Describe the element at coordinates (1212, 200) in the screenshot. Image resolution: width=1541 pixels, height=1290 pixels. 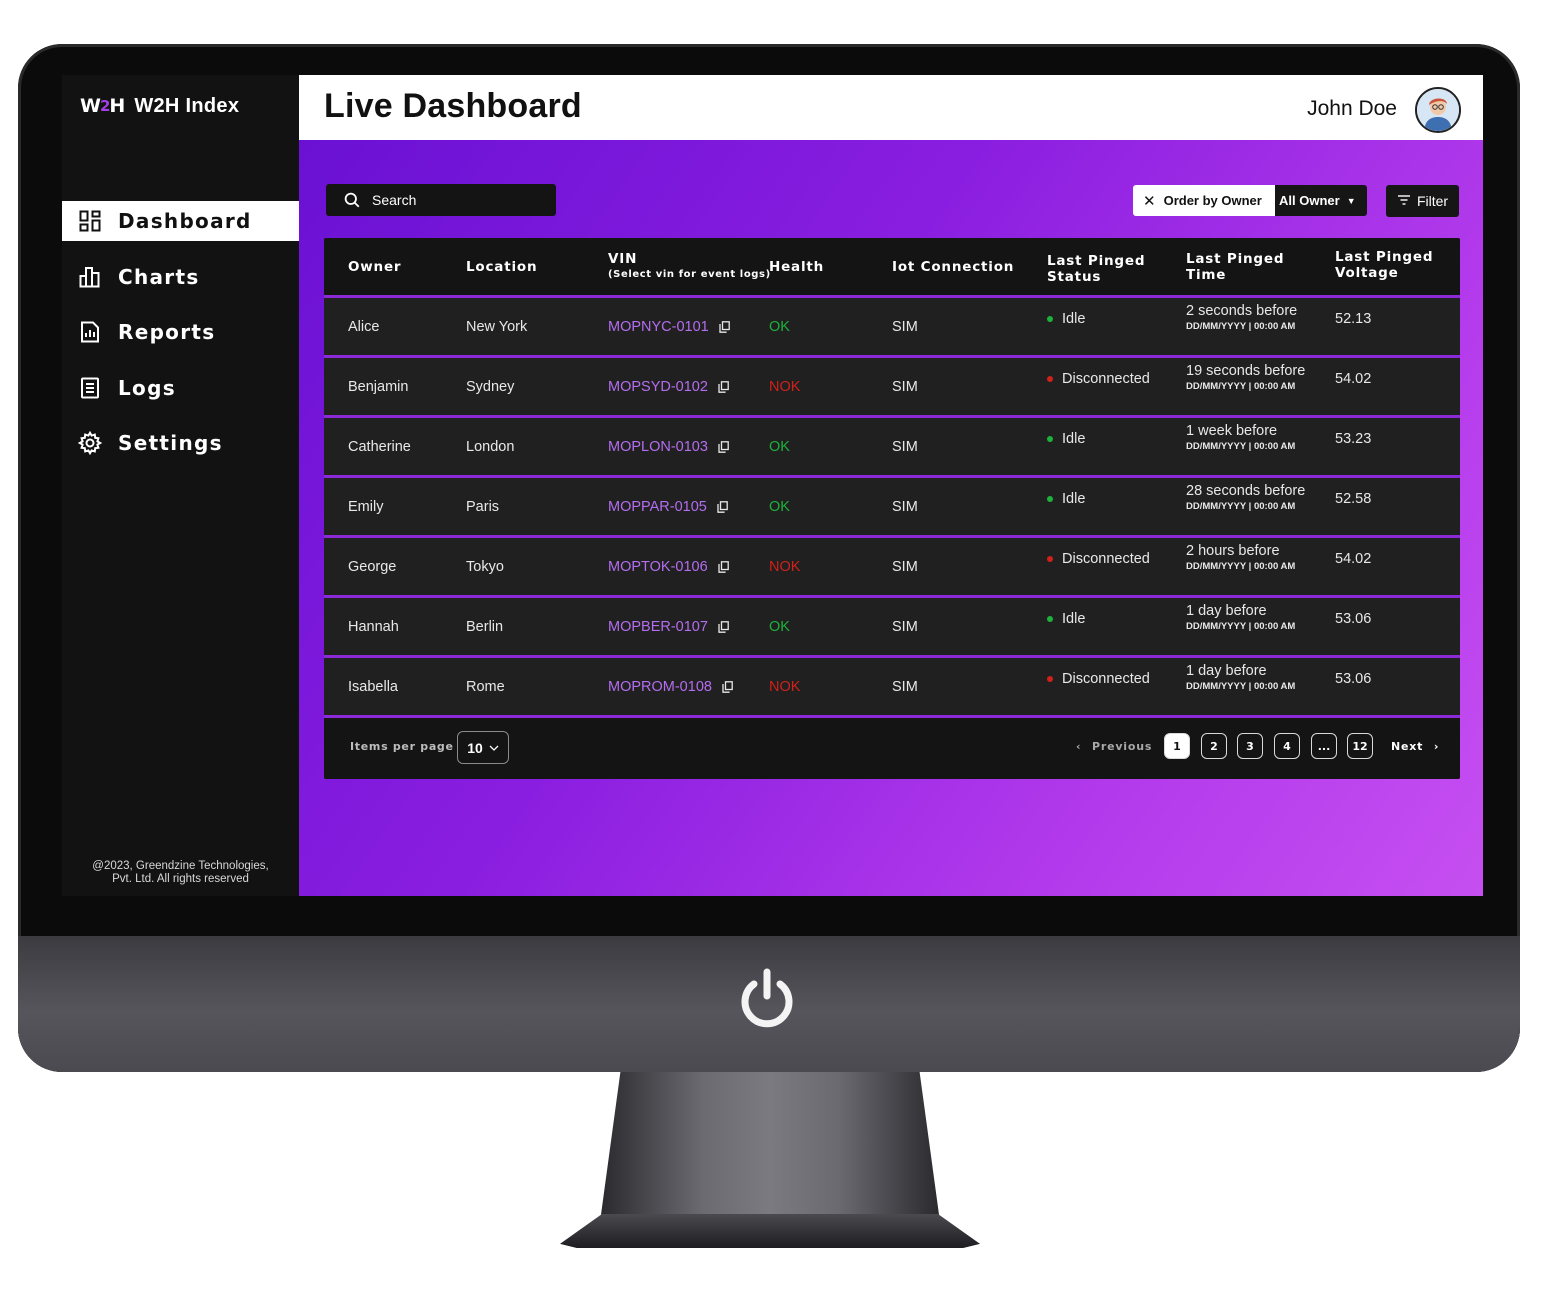
I see `order-chip-label: Order by Owner` at that location.